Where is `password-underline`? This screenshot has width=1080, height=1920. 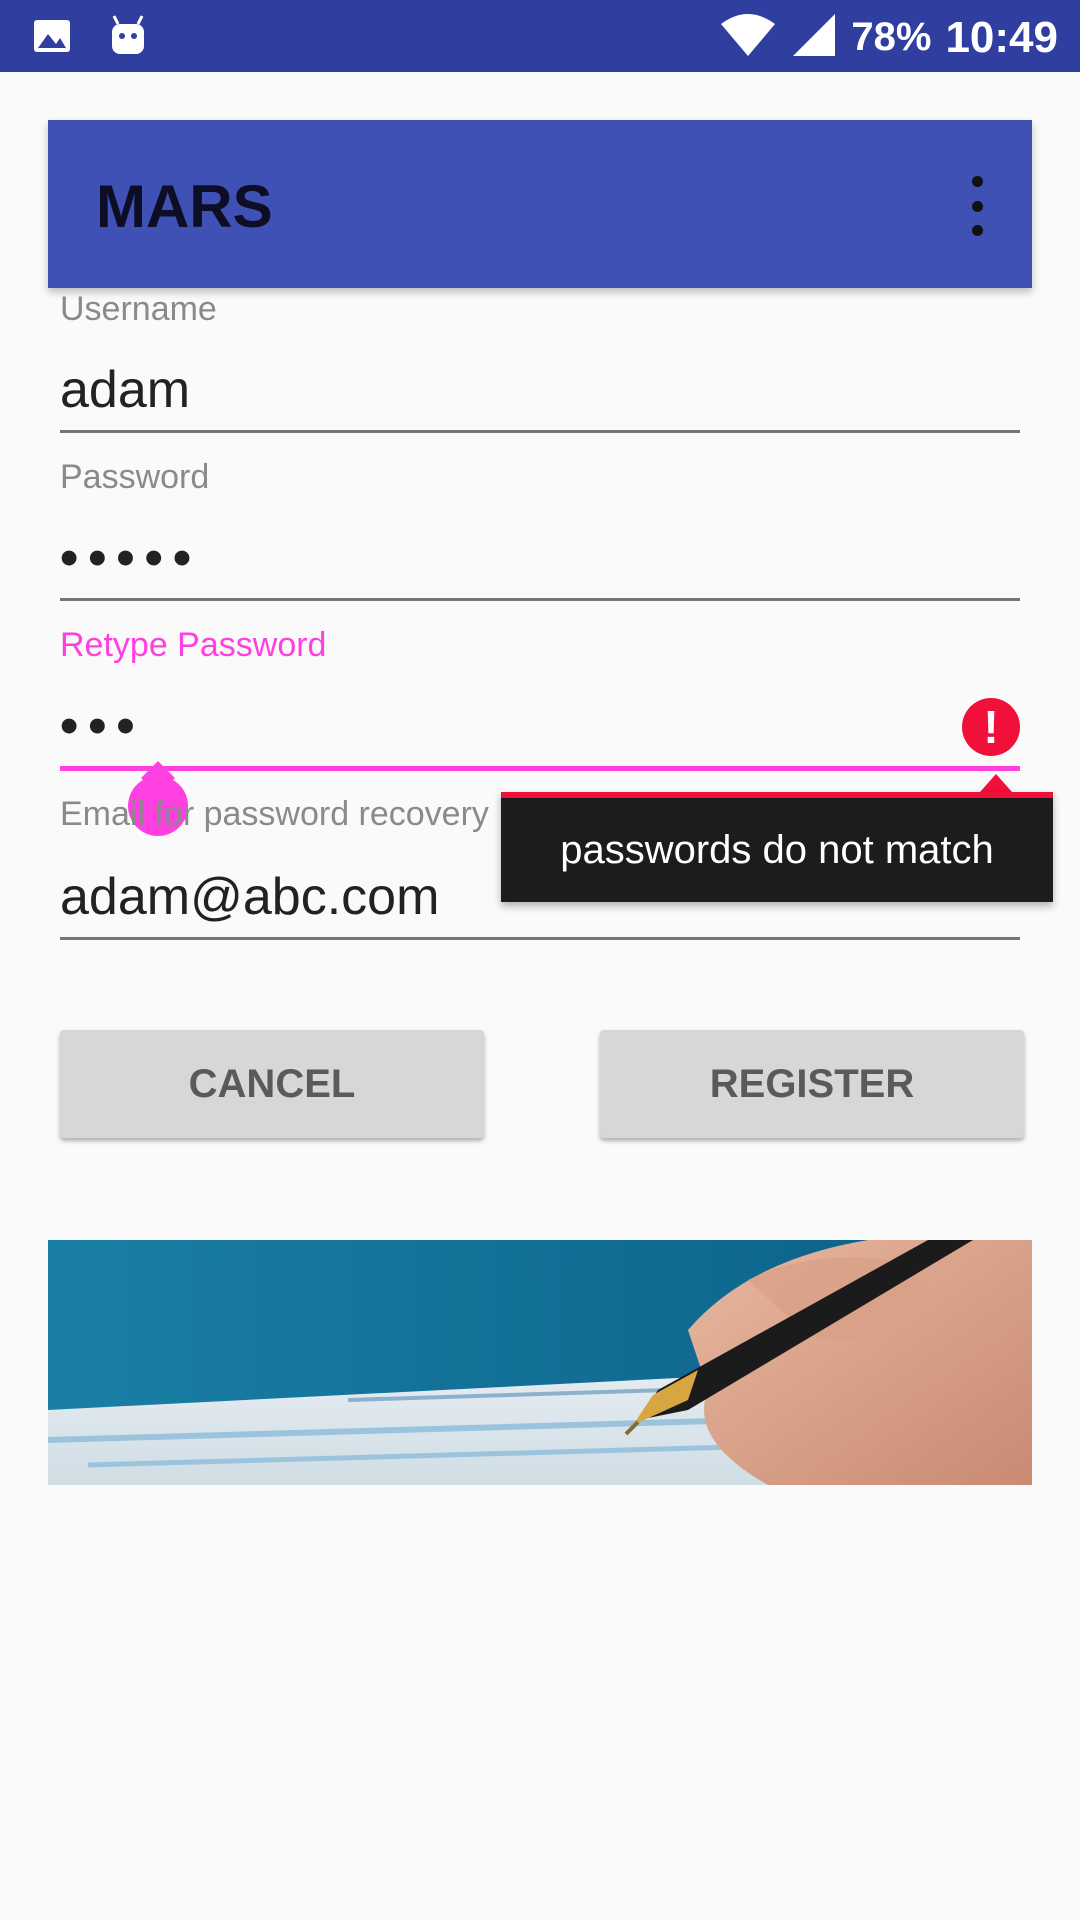
password-underline is located at coordinates (540, 599).